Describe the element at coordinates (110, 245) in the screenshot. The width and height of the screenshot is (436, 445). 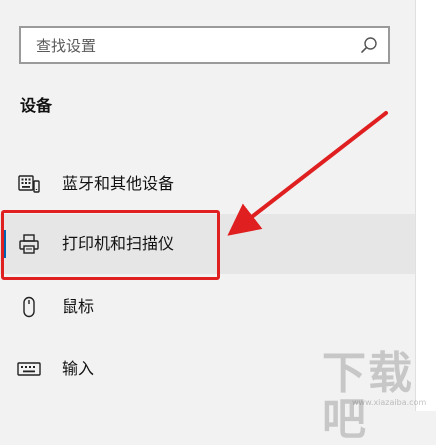
I see `highlight-box` at that location.